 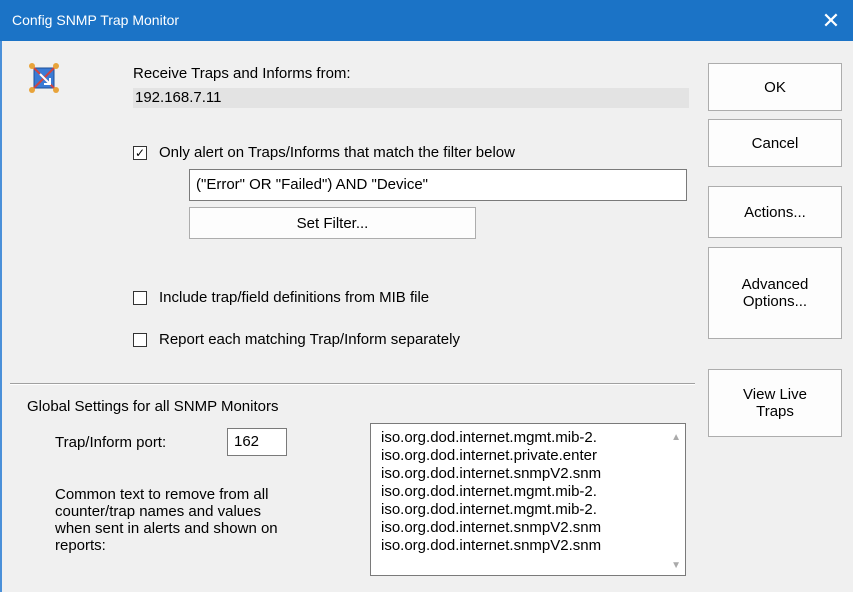 What do you see at coordinates (426, 20) in the screenshot?
I see `title-bar: Config SNMP Trap Monitor ✕` at bounding box center [426, 20].